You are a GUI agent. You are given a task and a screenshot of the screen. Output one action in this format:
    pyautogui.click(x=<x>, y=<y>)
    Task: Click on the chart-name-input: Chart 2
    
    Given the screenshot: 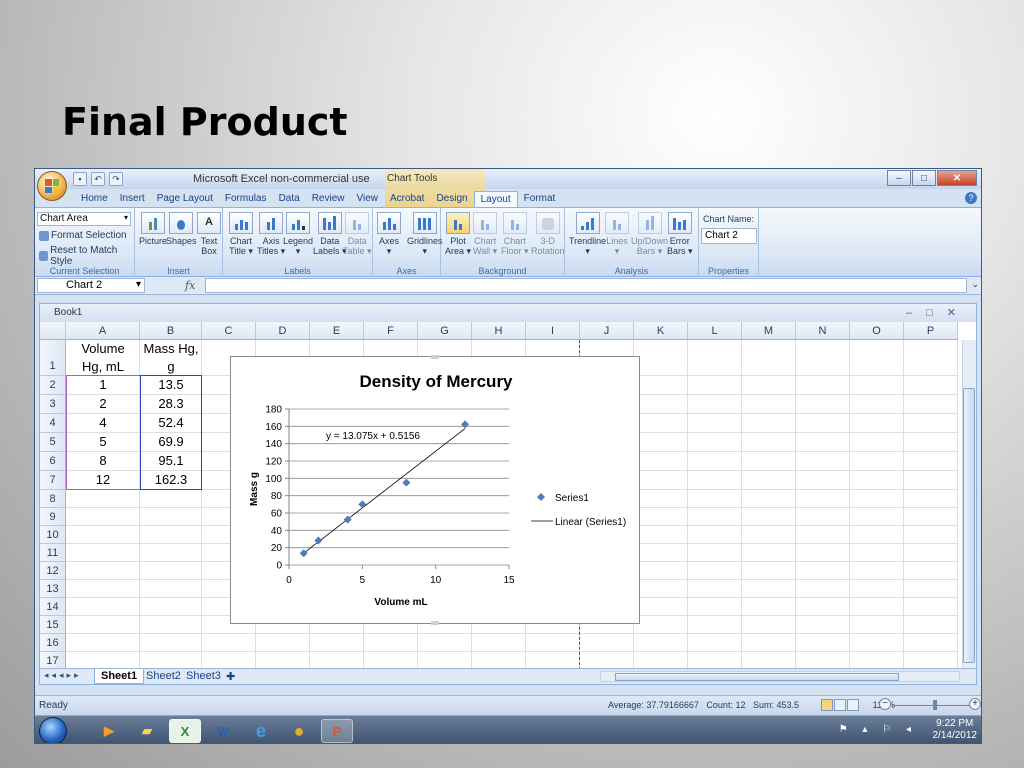 What is the action you would take?
    pyautogui.click(x=729, y=236)
    